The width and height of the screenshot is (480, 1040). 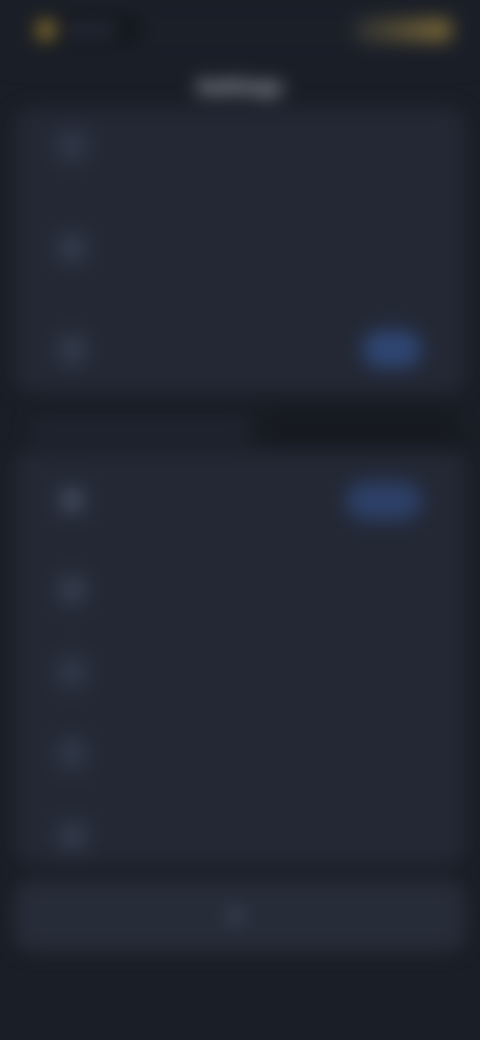 I want to click on page-title: Settings, so click(x=240, y=87).